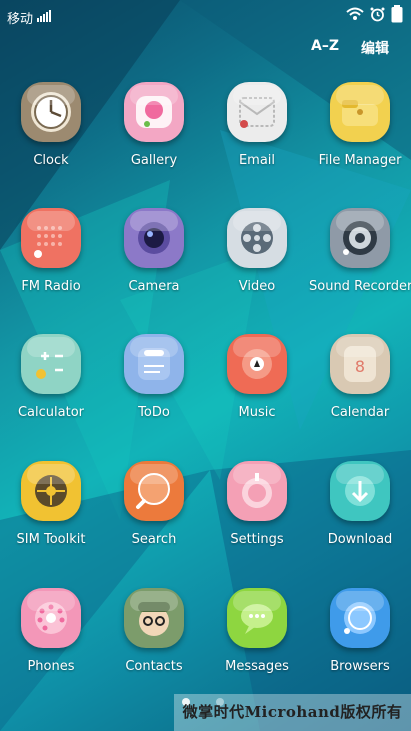  I want to click on status-bar: 移动, so click(205, 16).